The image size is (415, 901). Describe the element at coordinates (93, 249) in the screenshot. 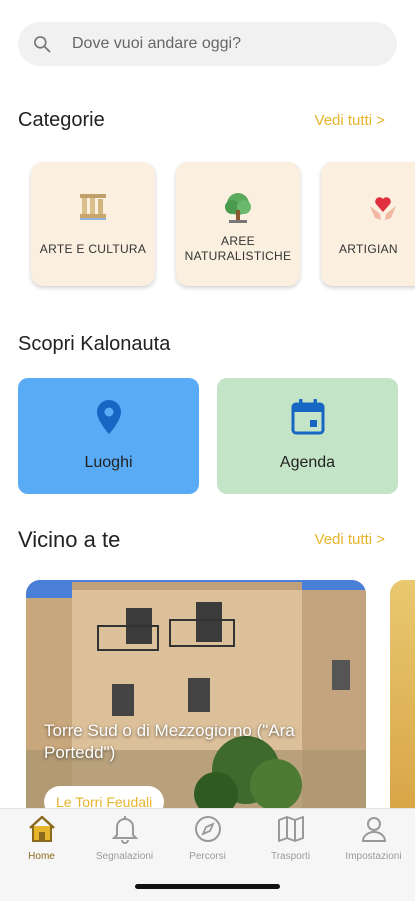

I see `category-label: ARTE E CULTURA` at that location.